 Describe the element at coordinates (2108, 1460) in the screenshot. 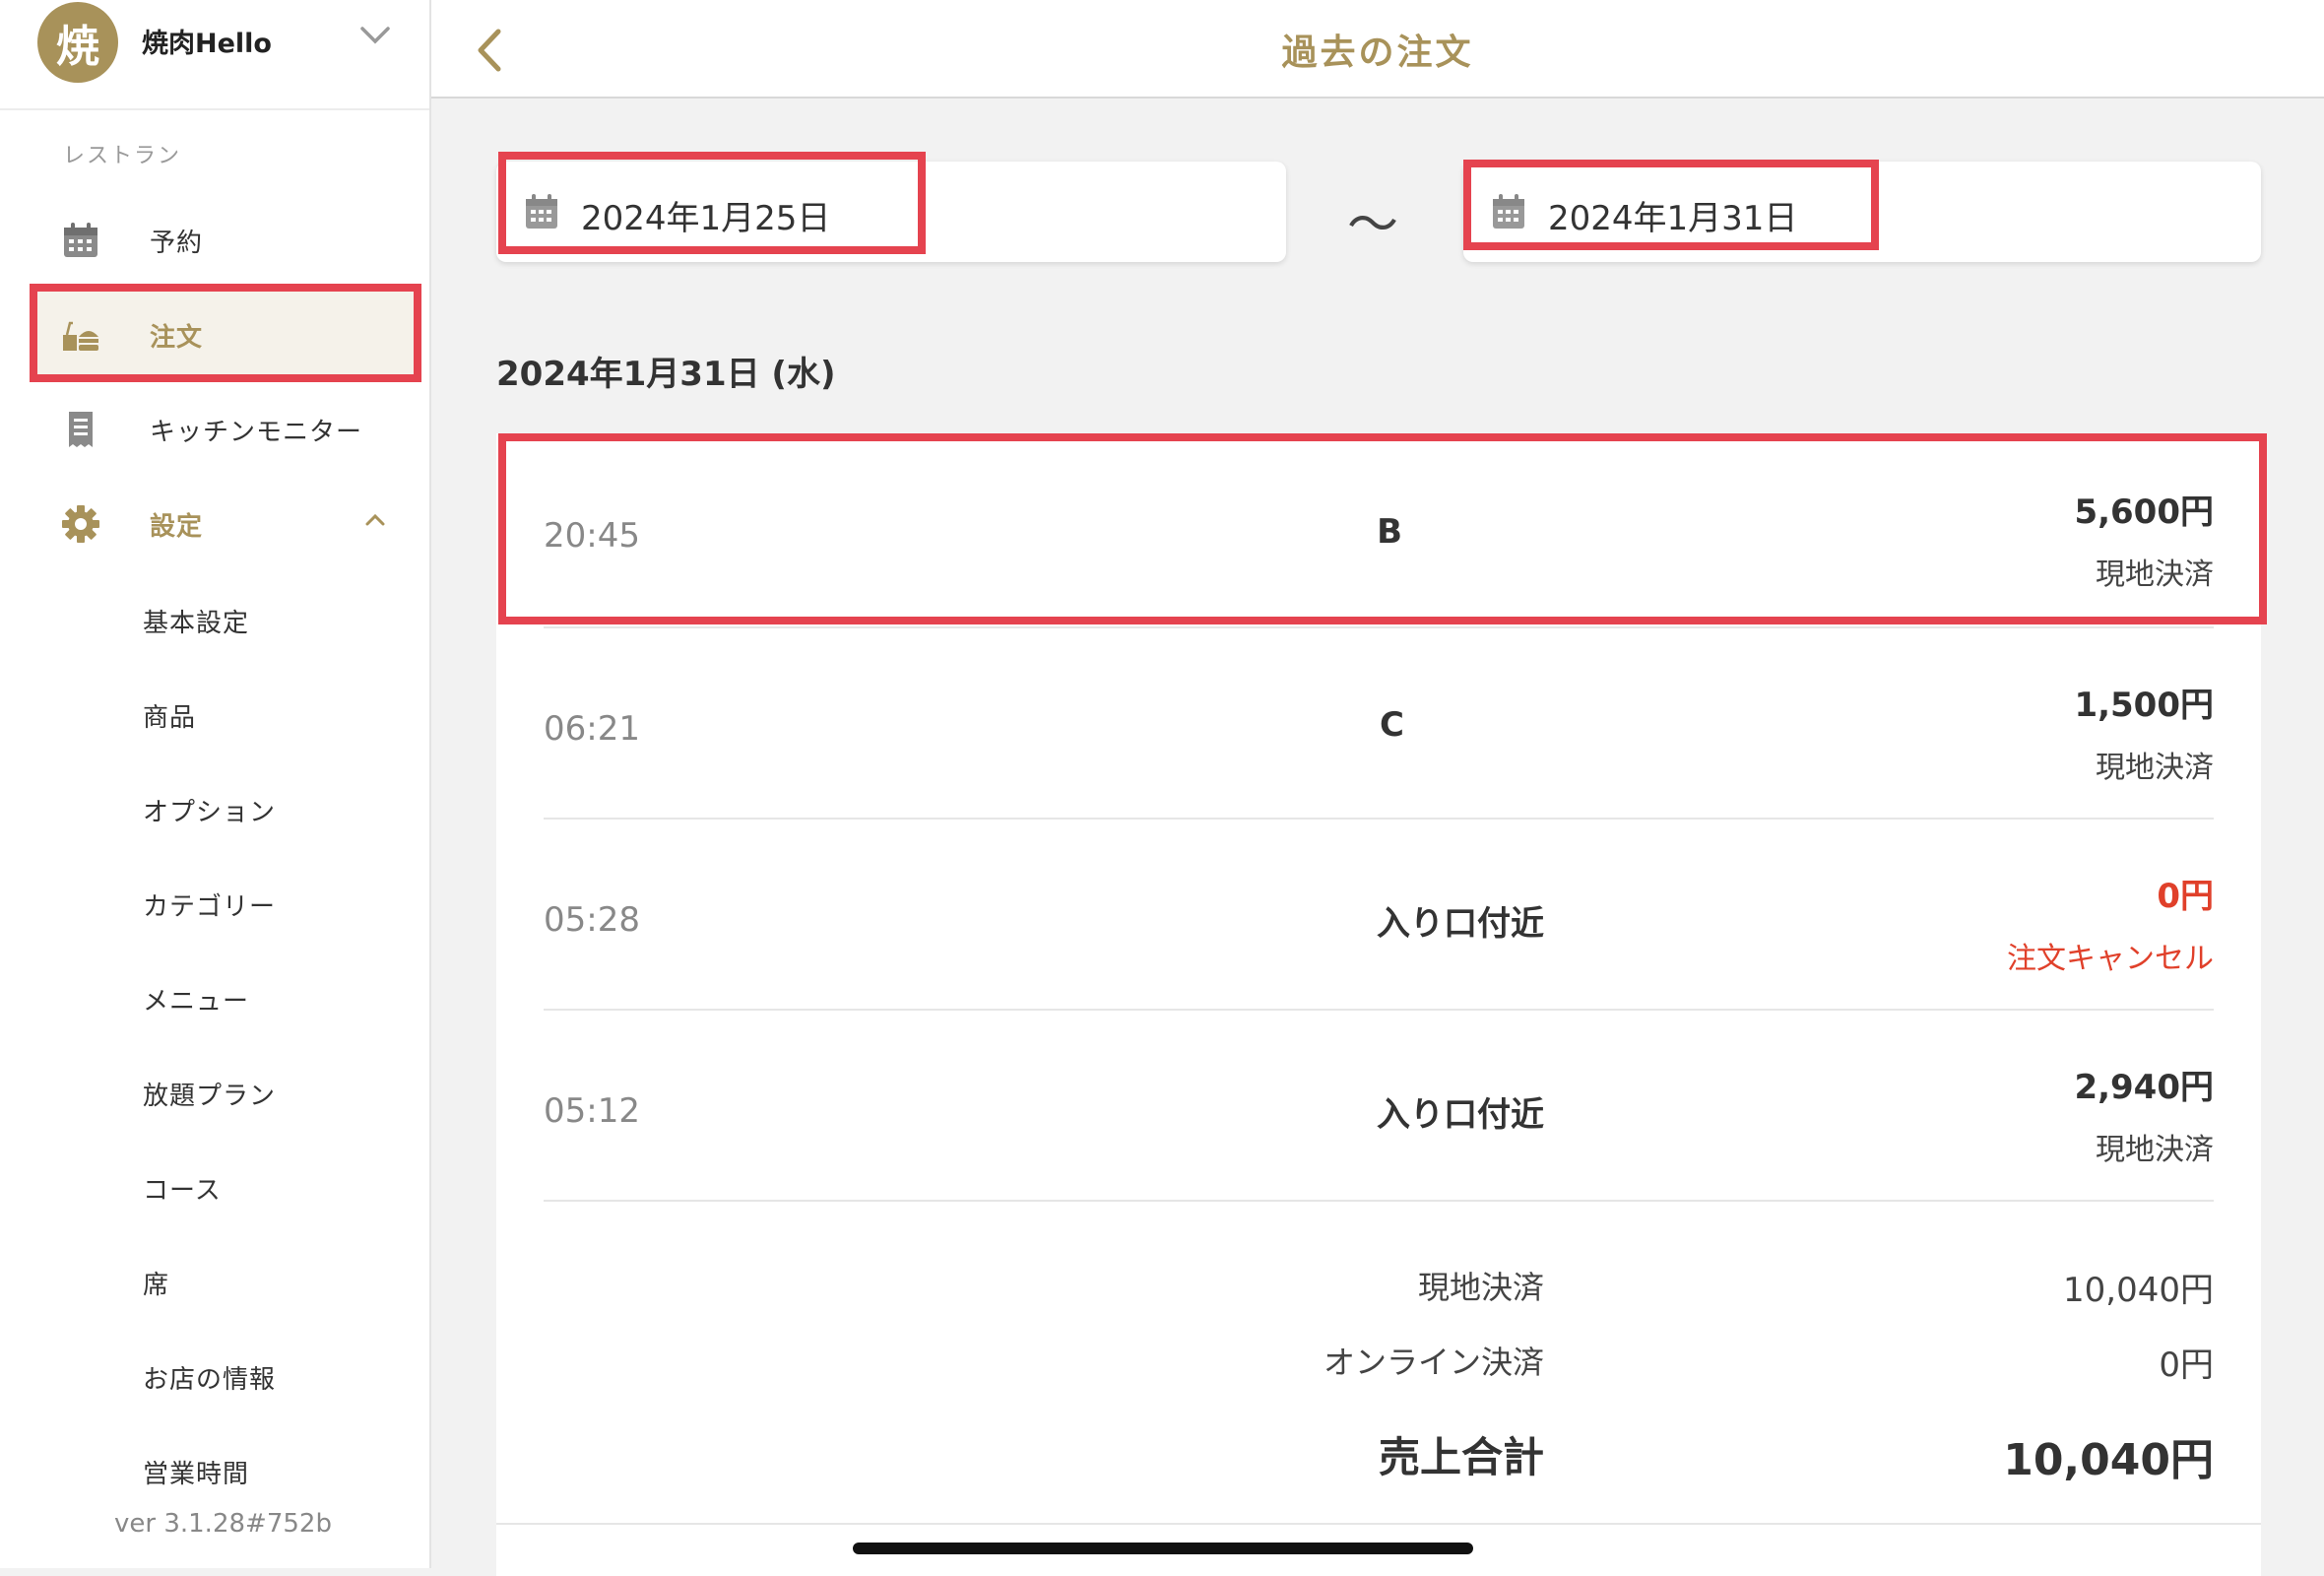

I see `sales-total-value: 10,040円` at that location.